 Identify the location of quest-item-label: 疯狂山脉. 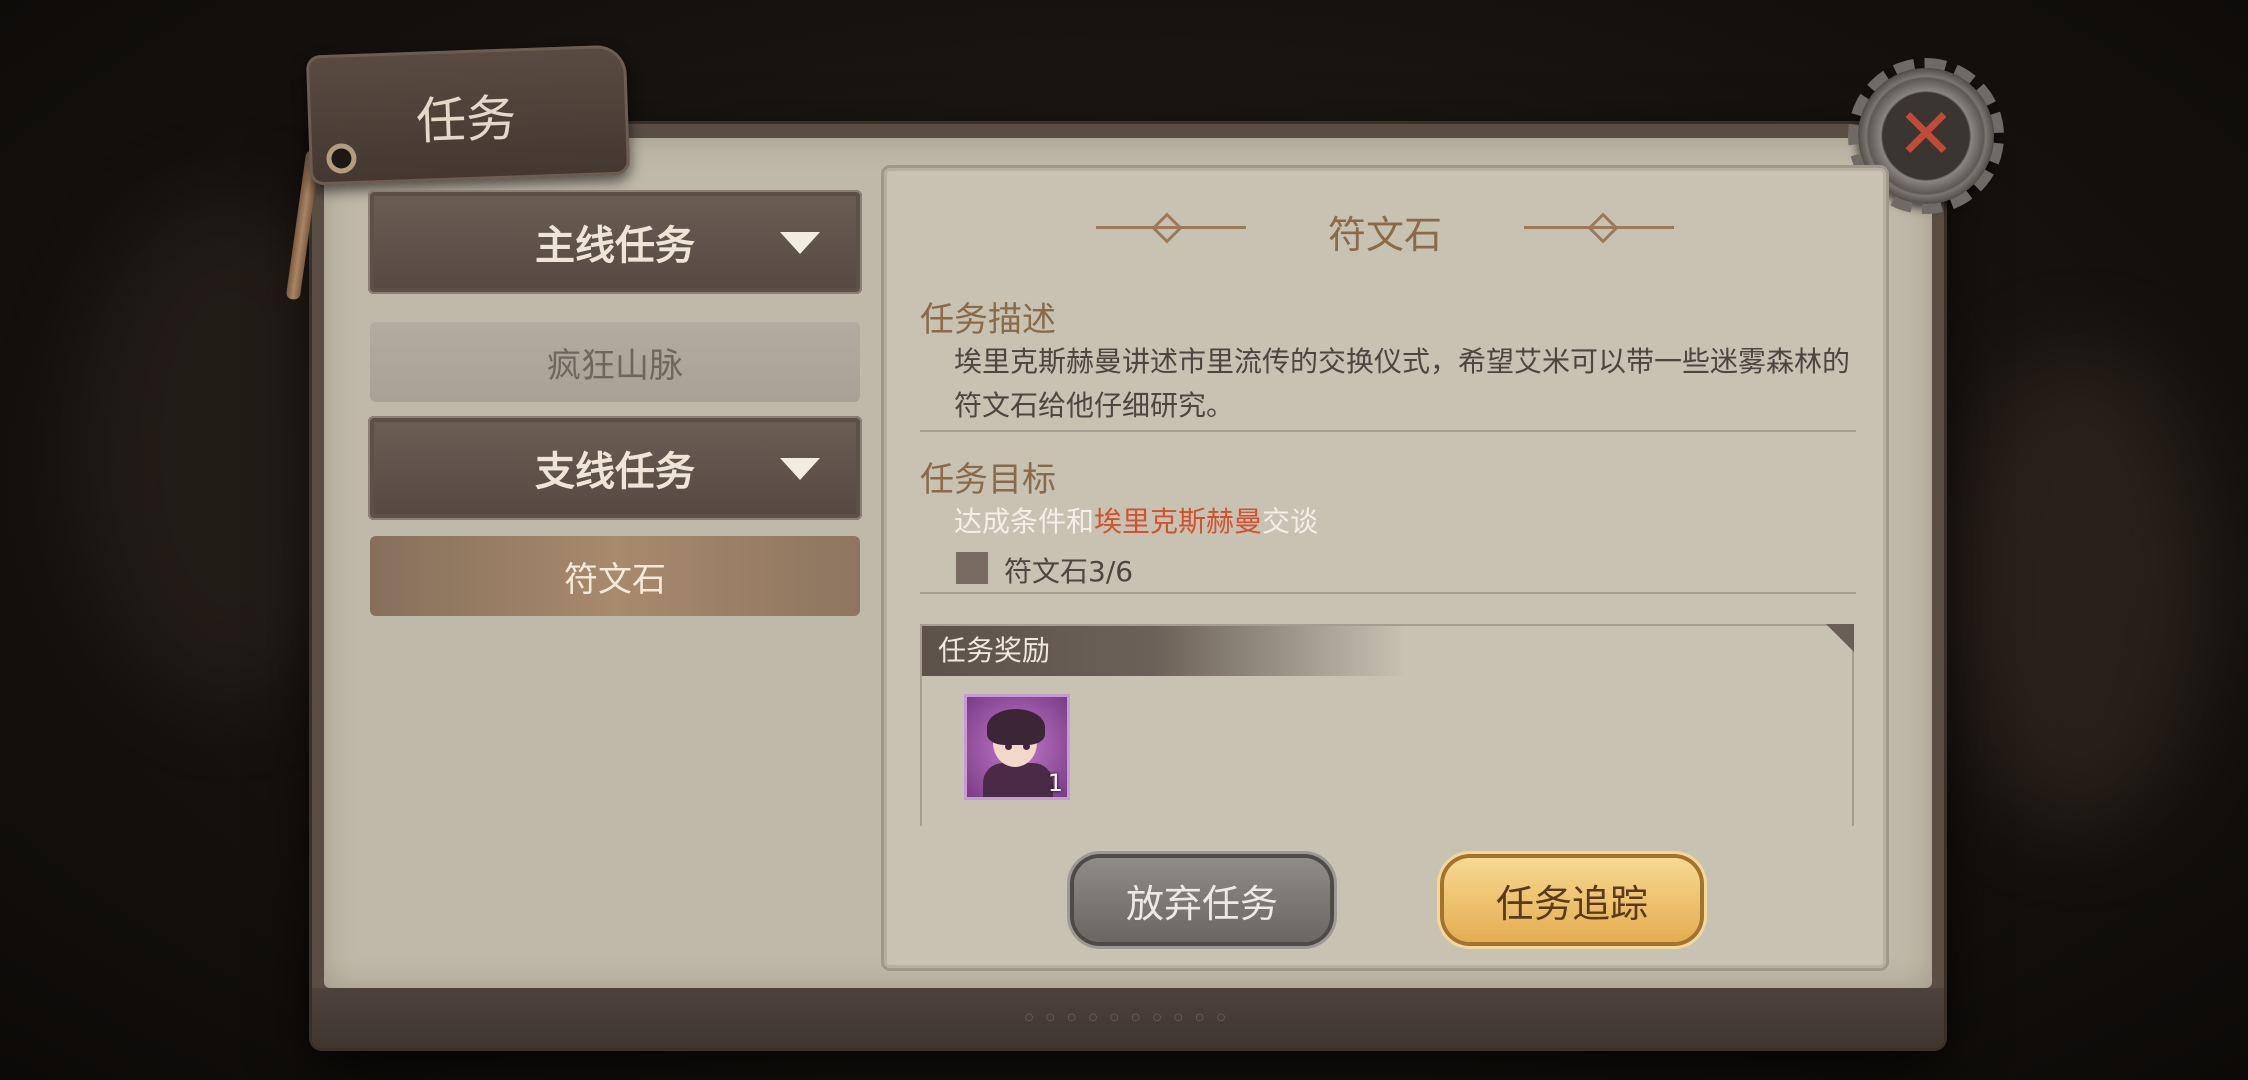
(615, 365).